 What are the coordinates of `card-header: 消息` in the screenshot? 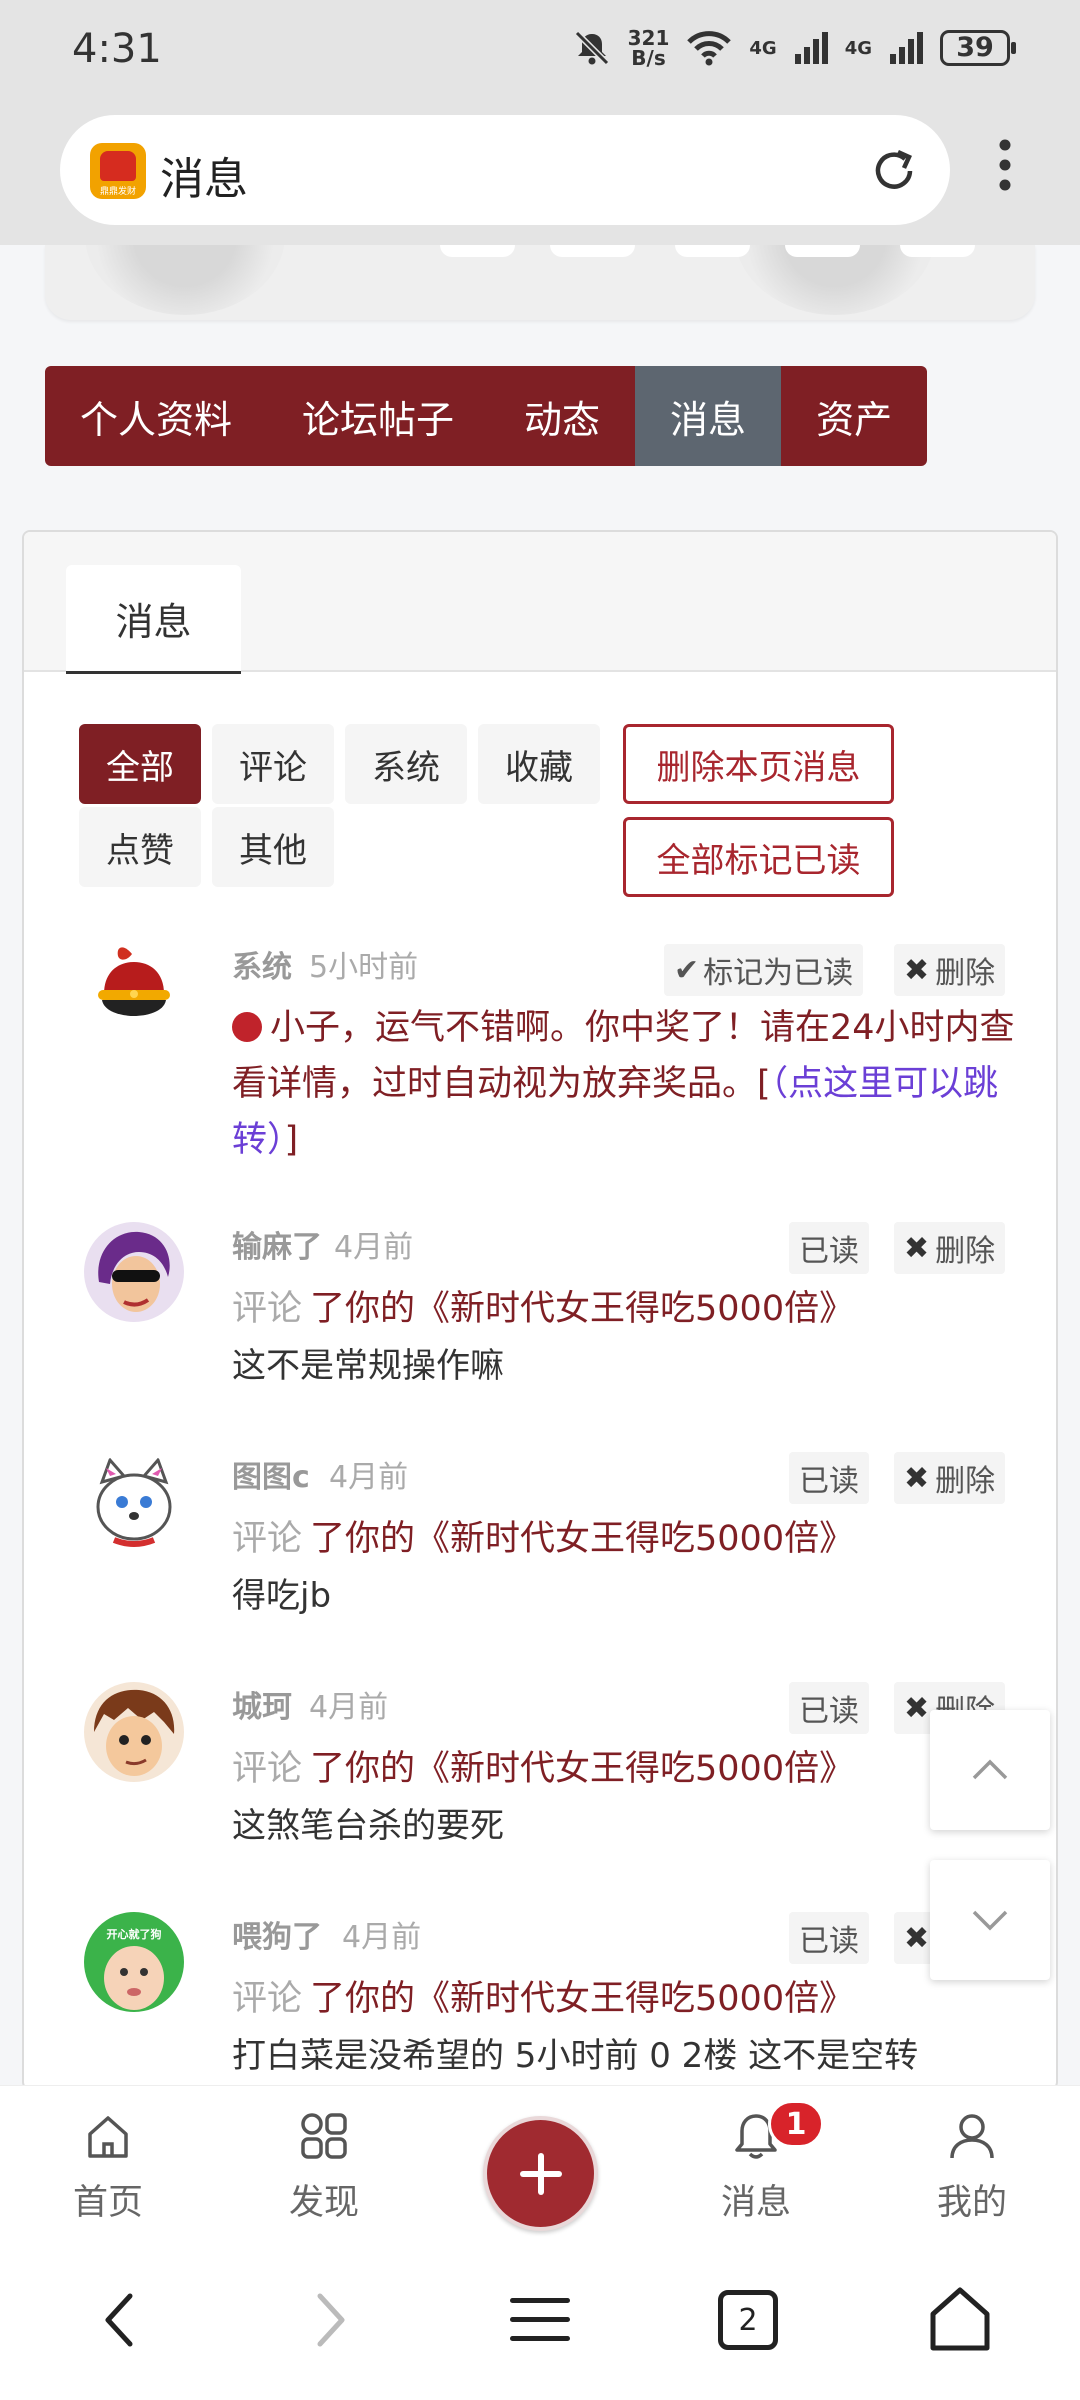 It's located at (540, 603).